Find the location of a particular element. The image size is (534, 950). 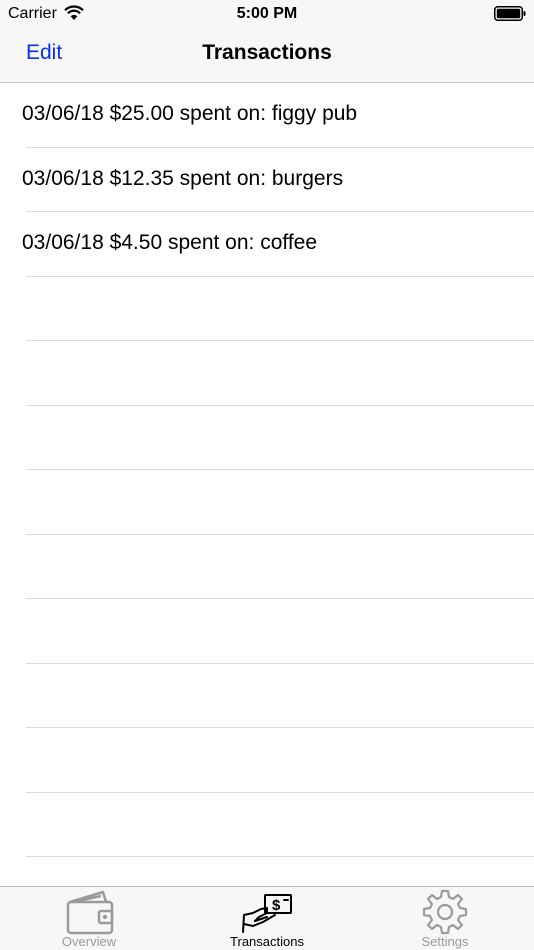

tab-label: Settings is located at coordinates (445, 941).